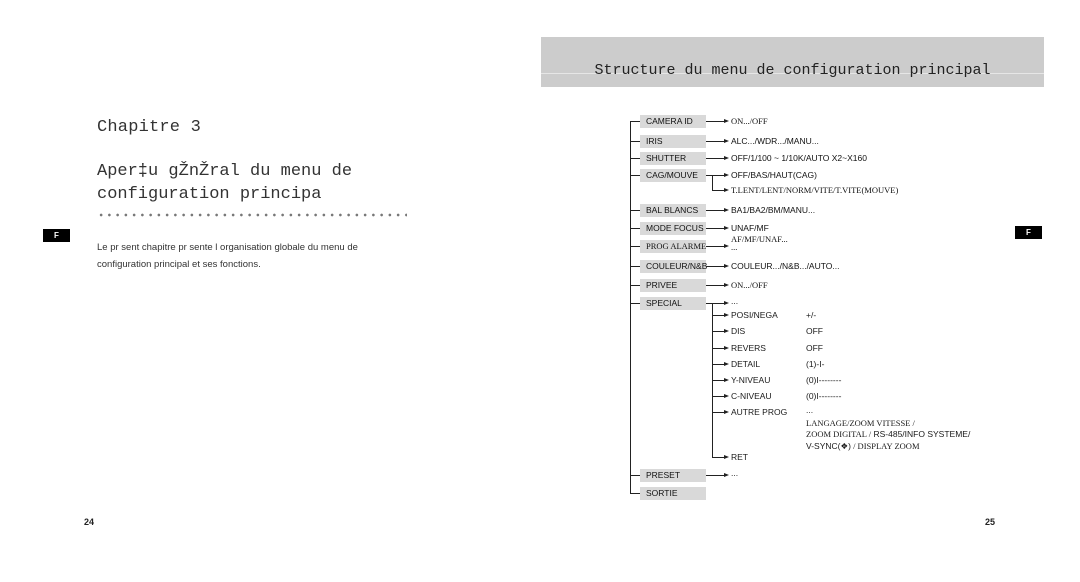 Image resolution: width=1080 pixels, height=582 pixels. Describe the element at coordinates (824, 396) in the screenshot. I see `submenu-value-c-niveau: (0)I--------` at that location.